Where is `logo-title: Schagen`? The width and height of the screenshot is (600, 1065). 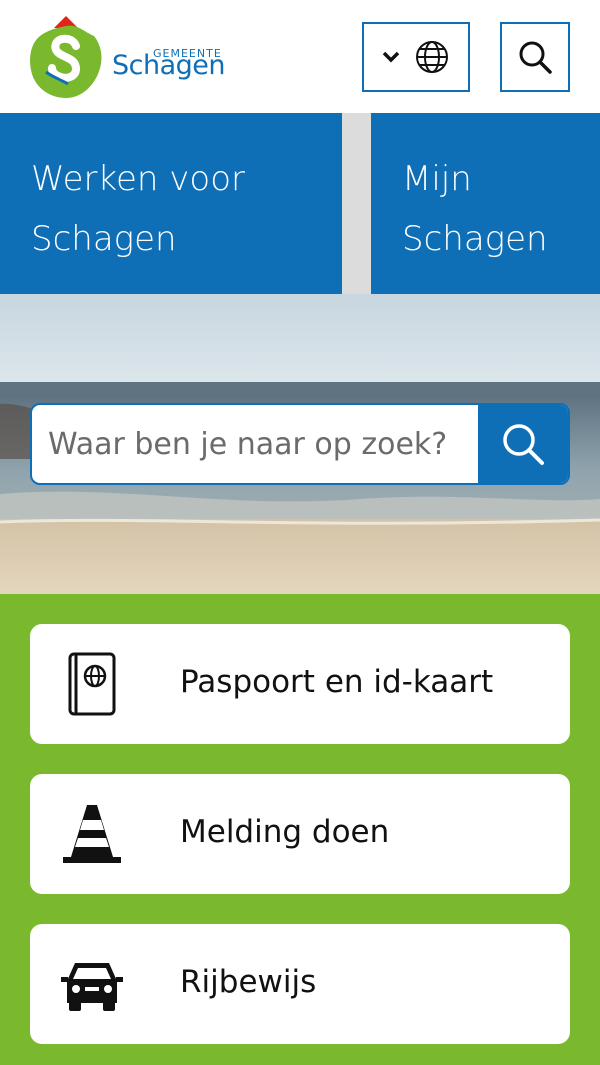 logo-title: Schagen is located at coordinates (169, 65).